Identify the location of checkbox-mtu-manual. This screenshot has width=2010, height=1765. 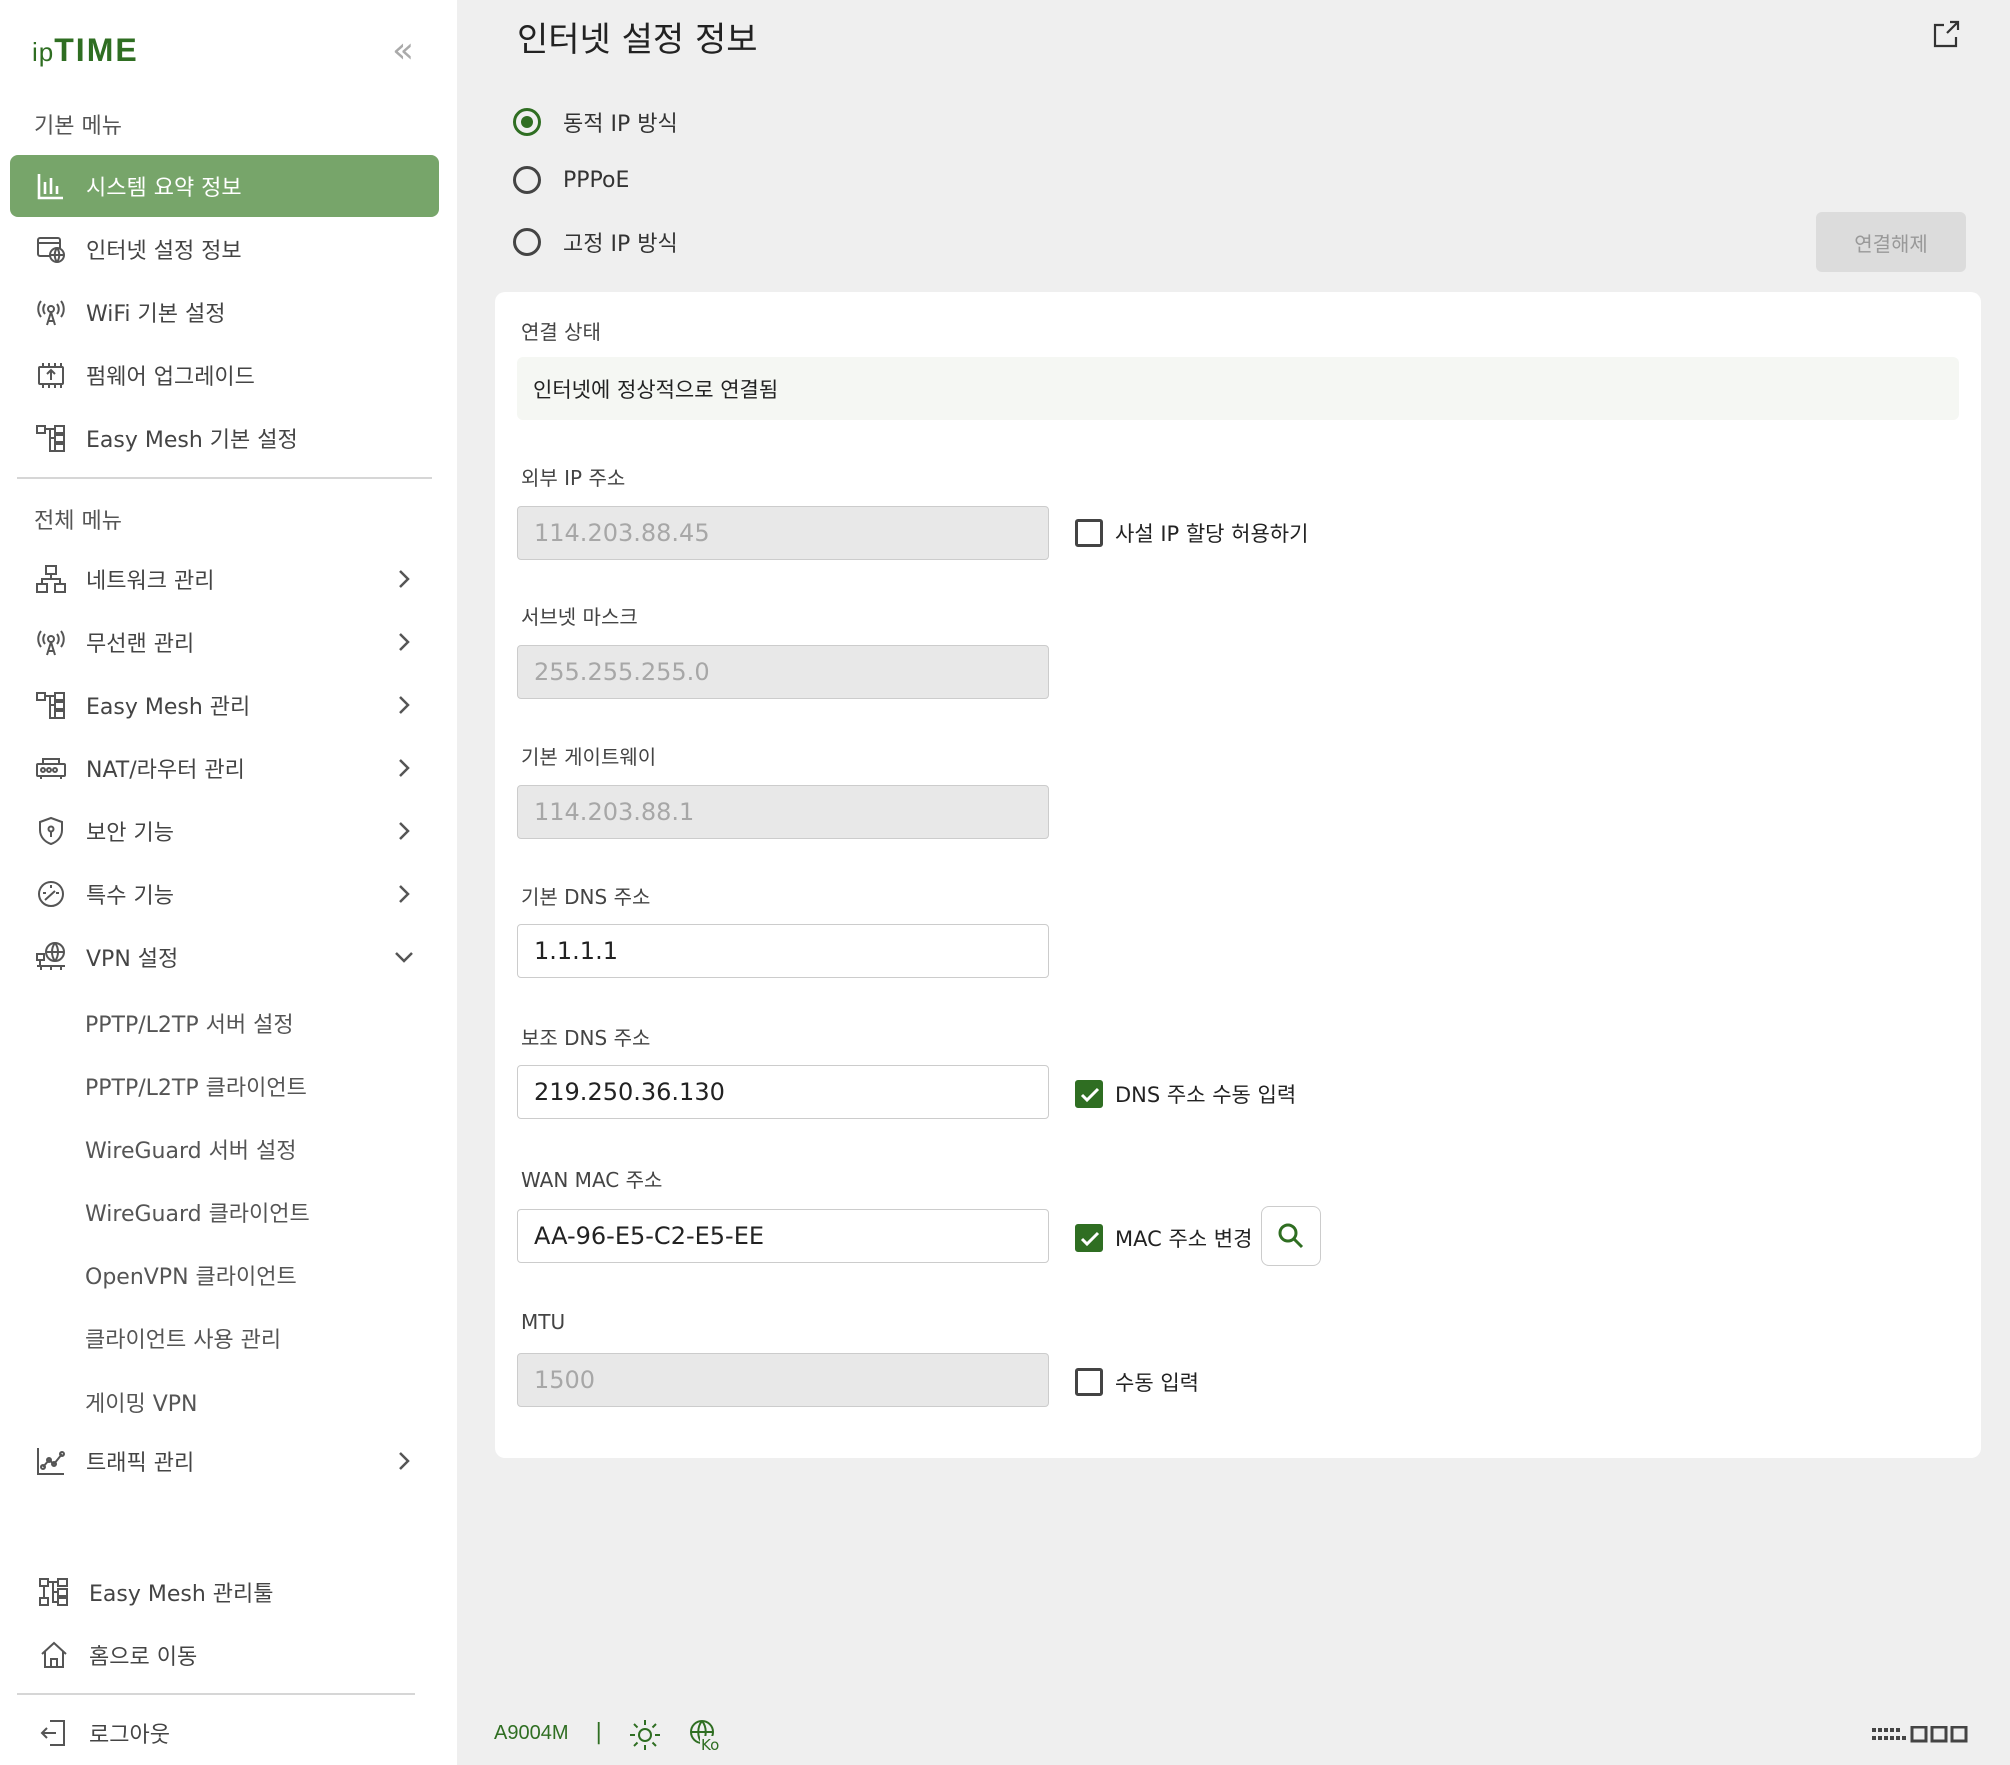
(1089, 1382).